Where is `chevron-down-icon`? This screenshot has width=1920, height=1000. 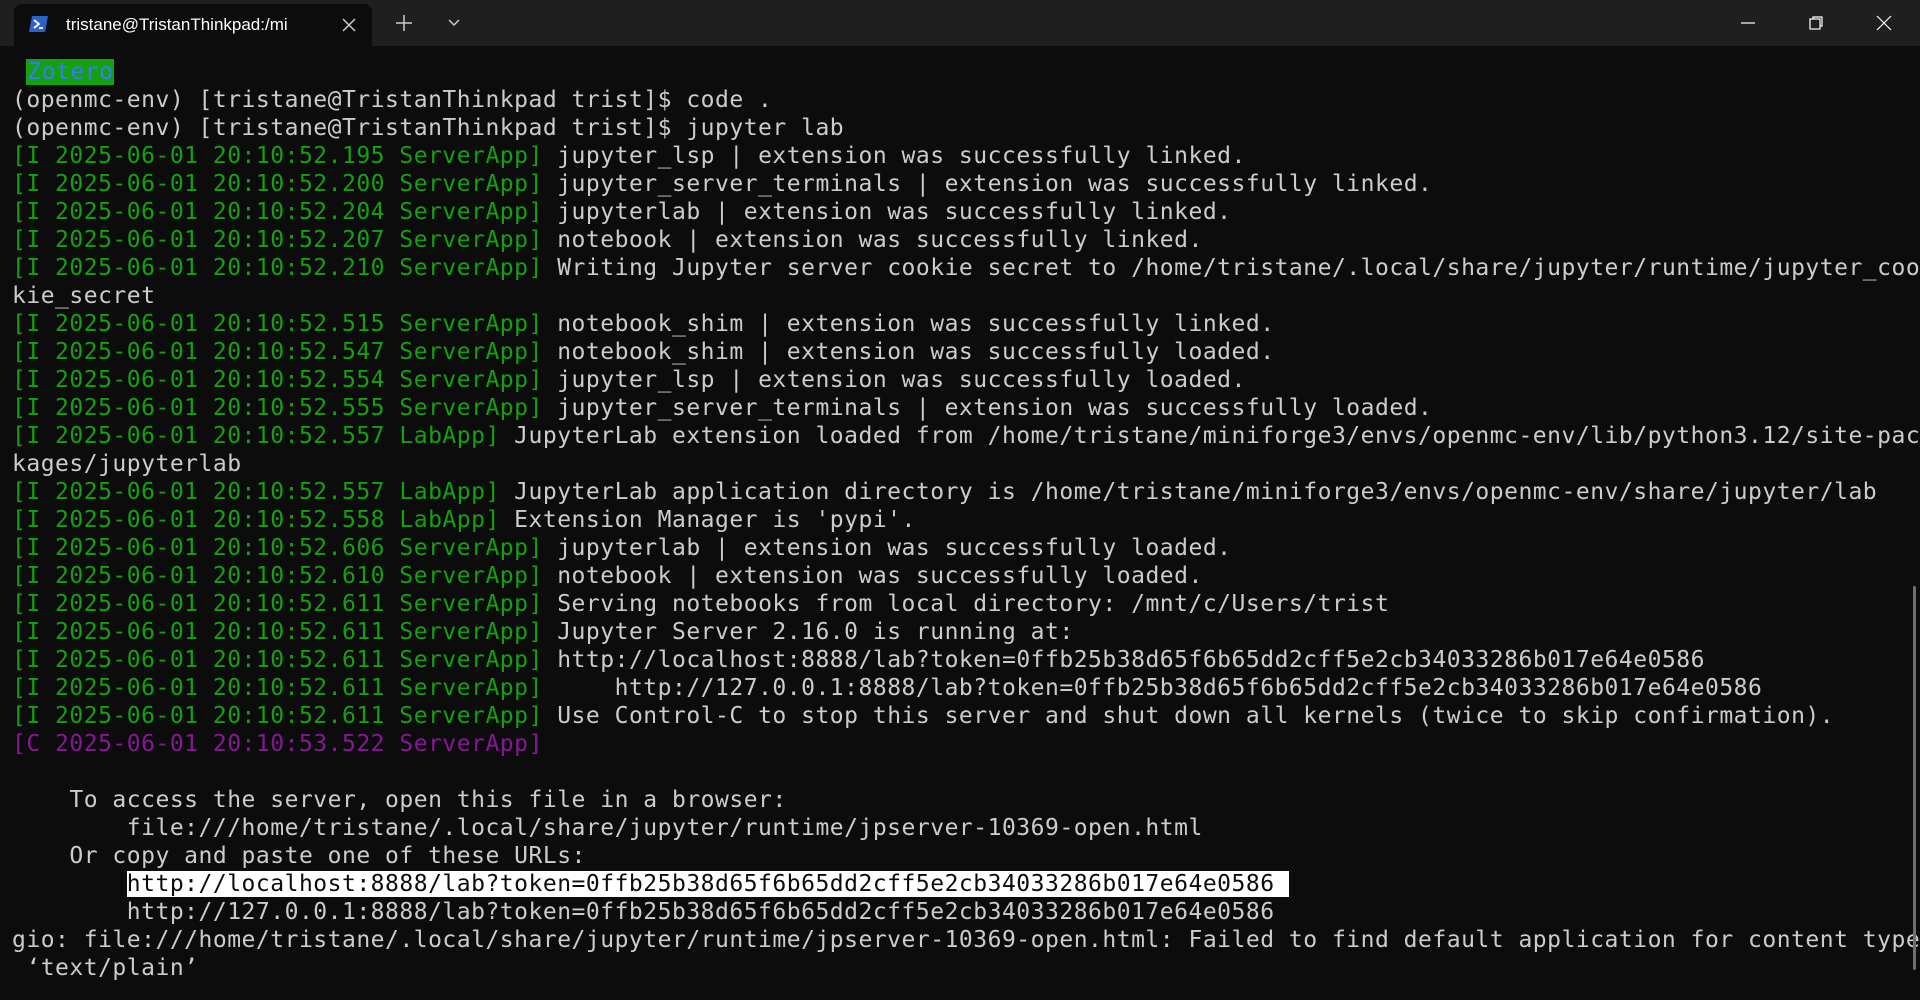
chevron-down-icon is located at coordinates (454, 23).